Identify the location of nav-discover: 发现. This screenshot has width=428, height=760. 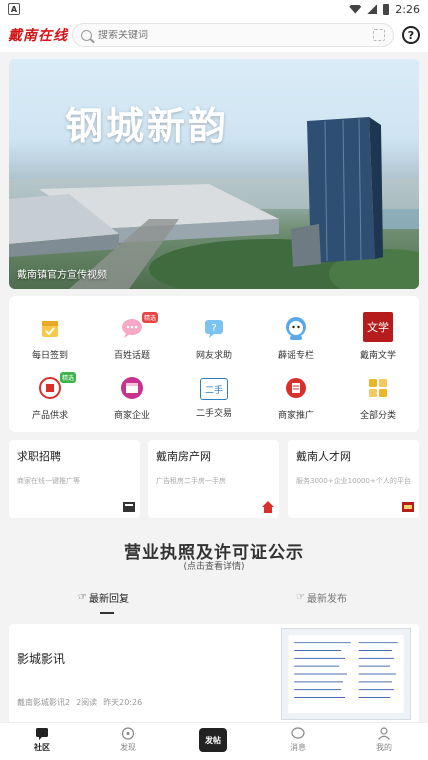
(128, 740).